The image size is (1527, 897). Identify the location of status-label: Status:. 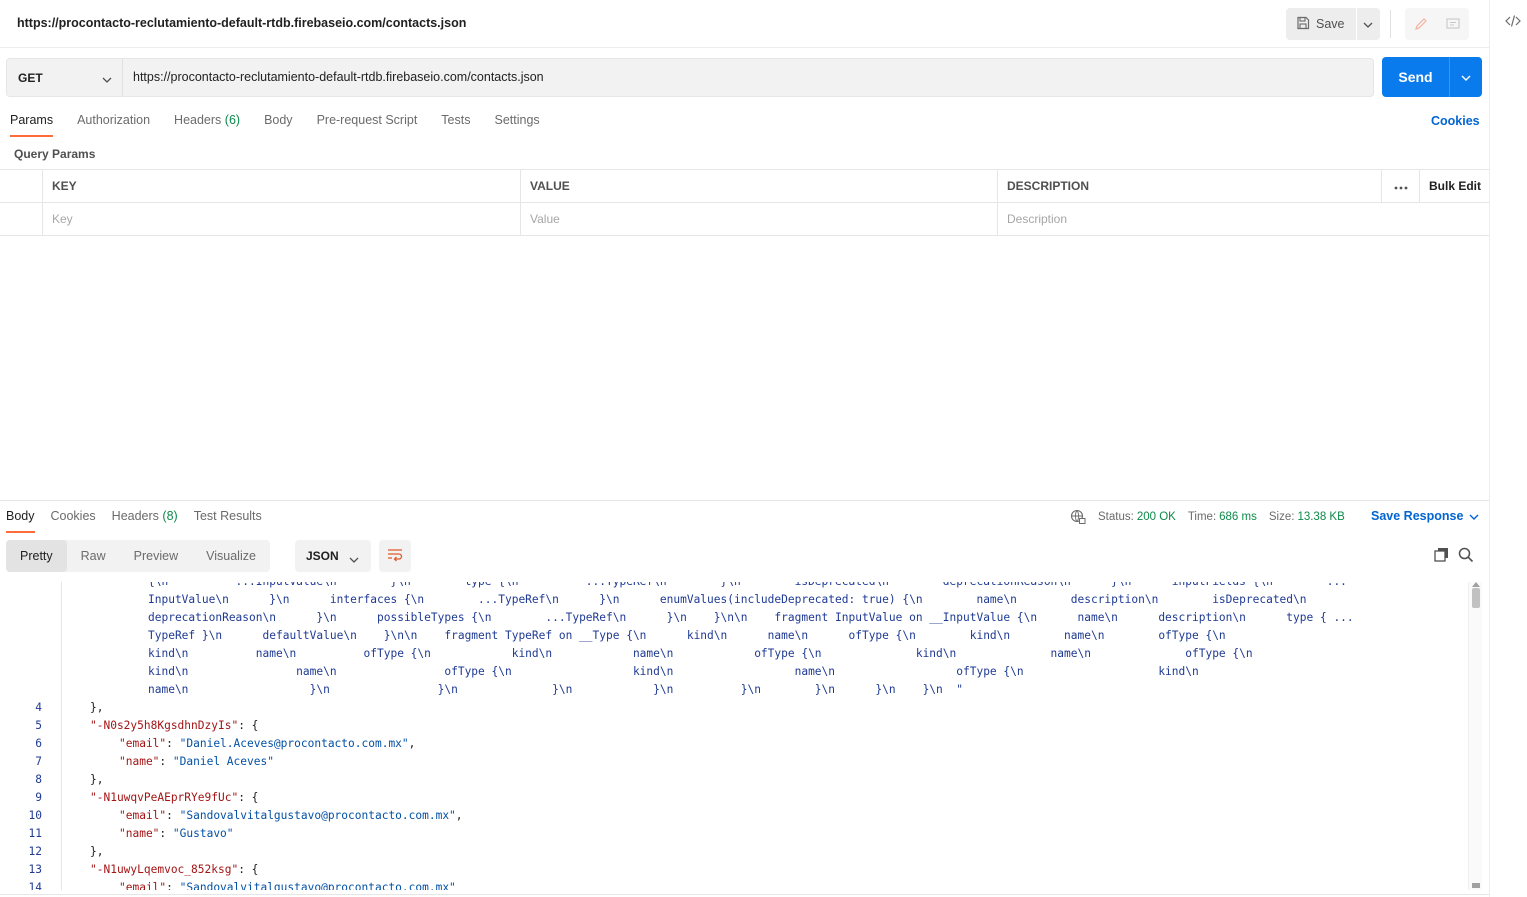
(1116, 517).